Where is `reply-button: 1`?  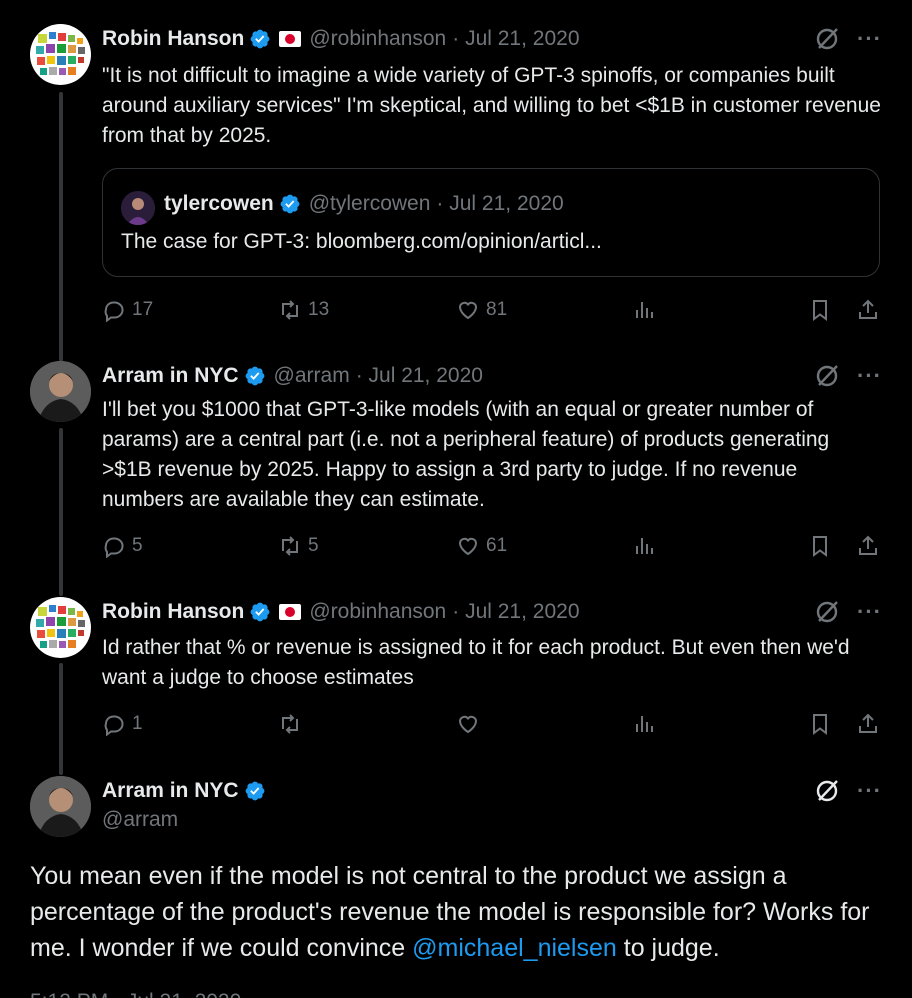
reply-button: 1 is located at coordinates (122, 724).